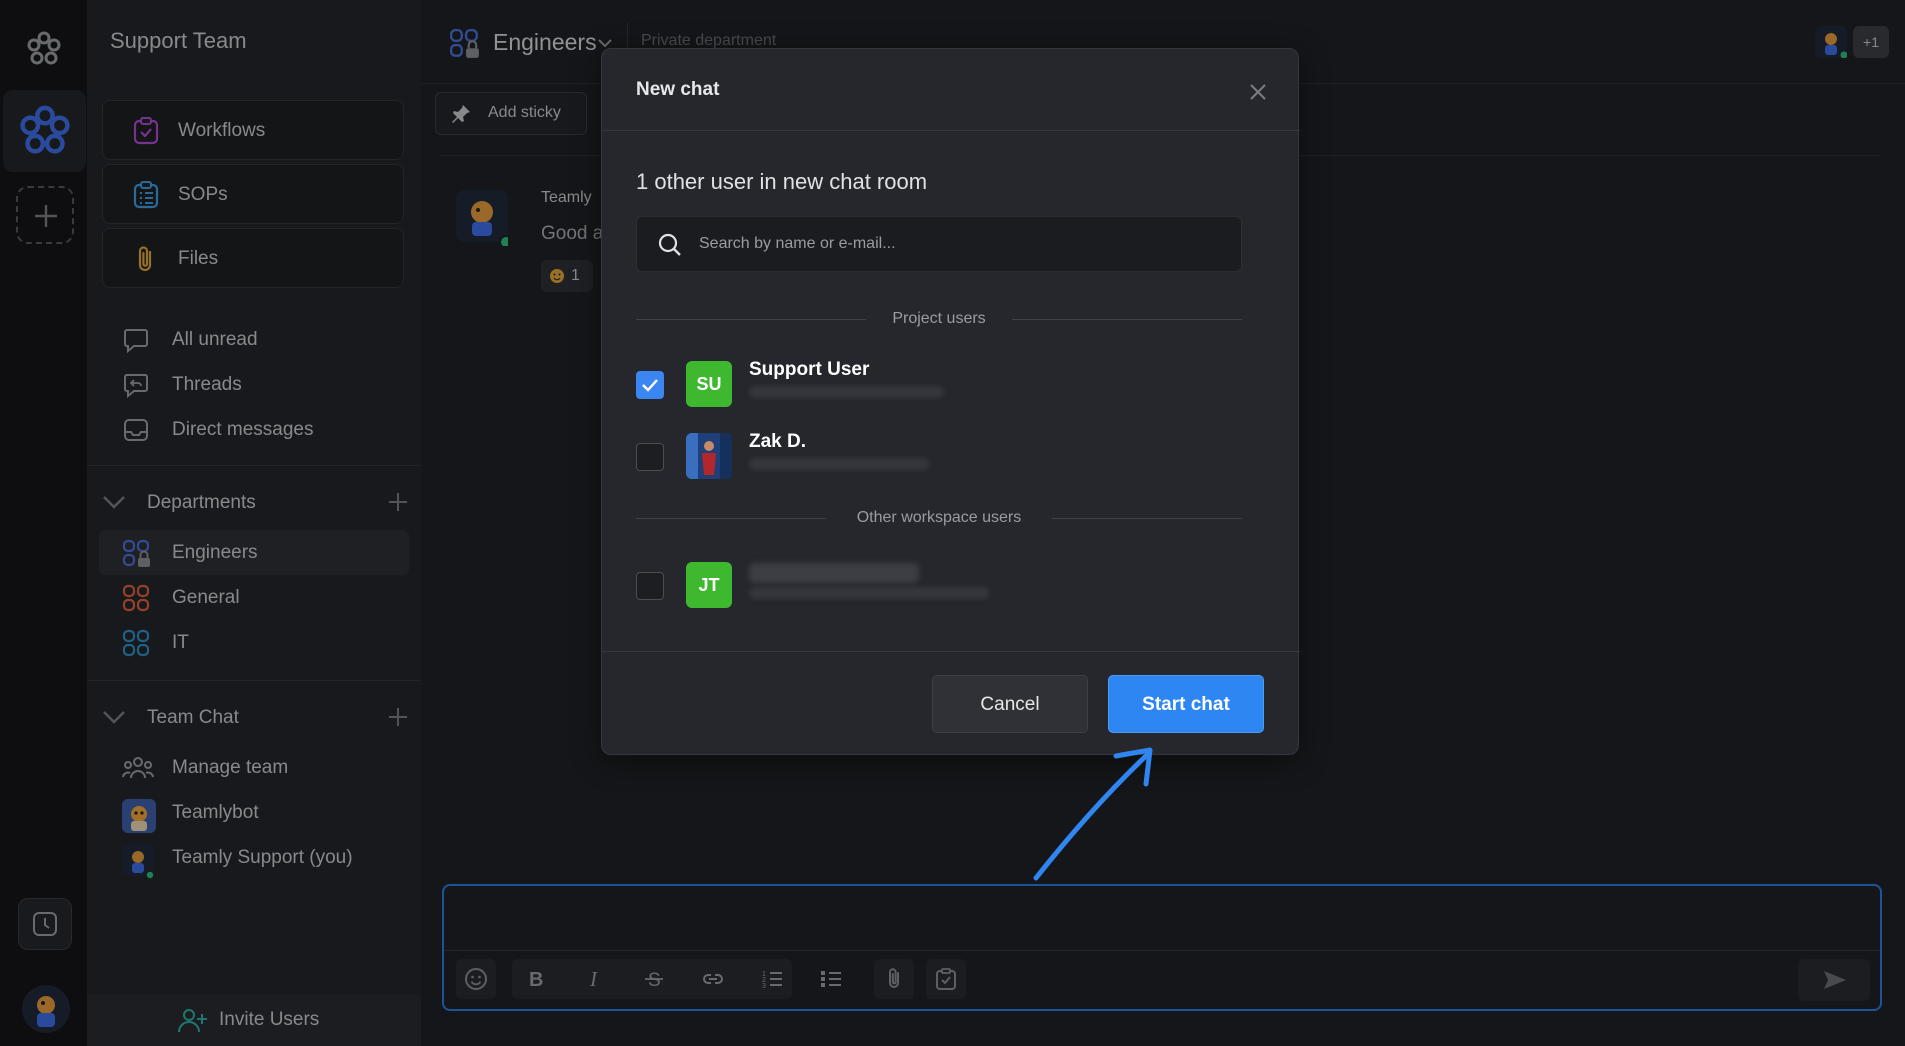 Image resolution: width=1905 pixels, height=1046 pixels. I want to click on other-users-separator: Other workspace users, so click(939, 519).